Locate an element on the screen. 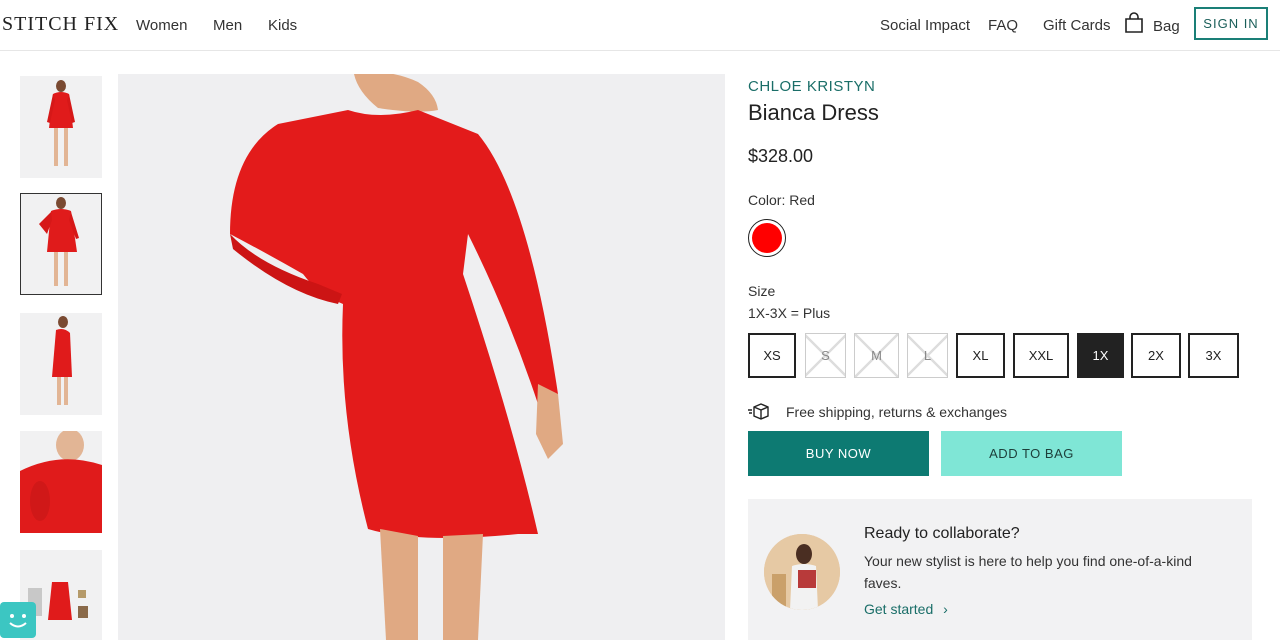 The width and height of the screenshot is (1280, 643). stitch-fix-logo: STITCH FIX is located at coordinates (60, 24).